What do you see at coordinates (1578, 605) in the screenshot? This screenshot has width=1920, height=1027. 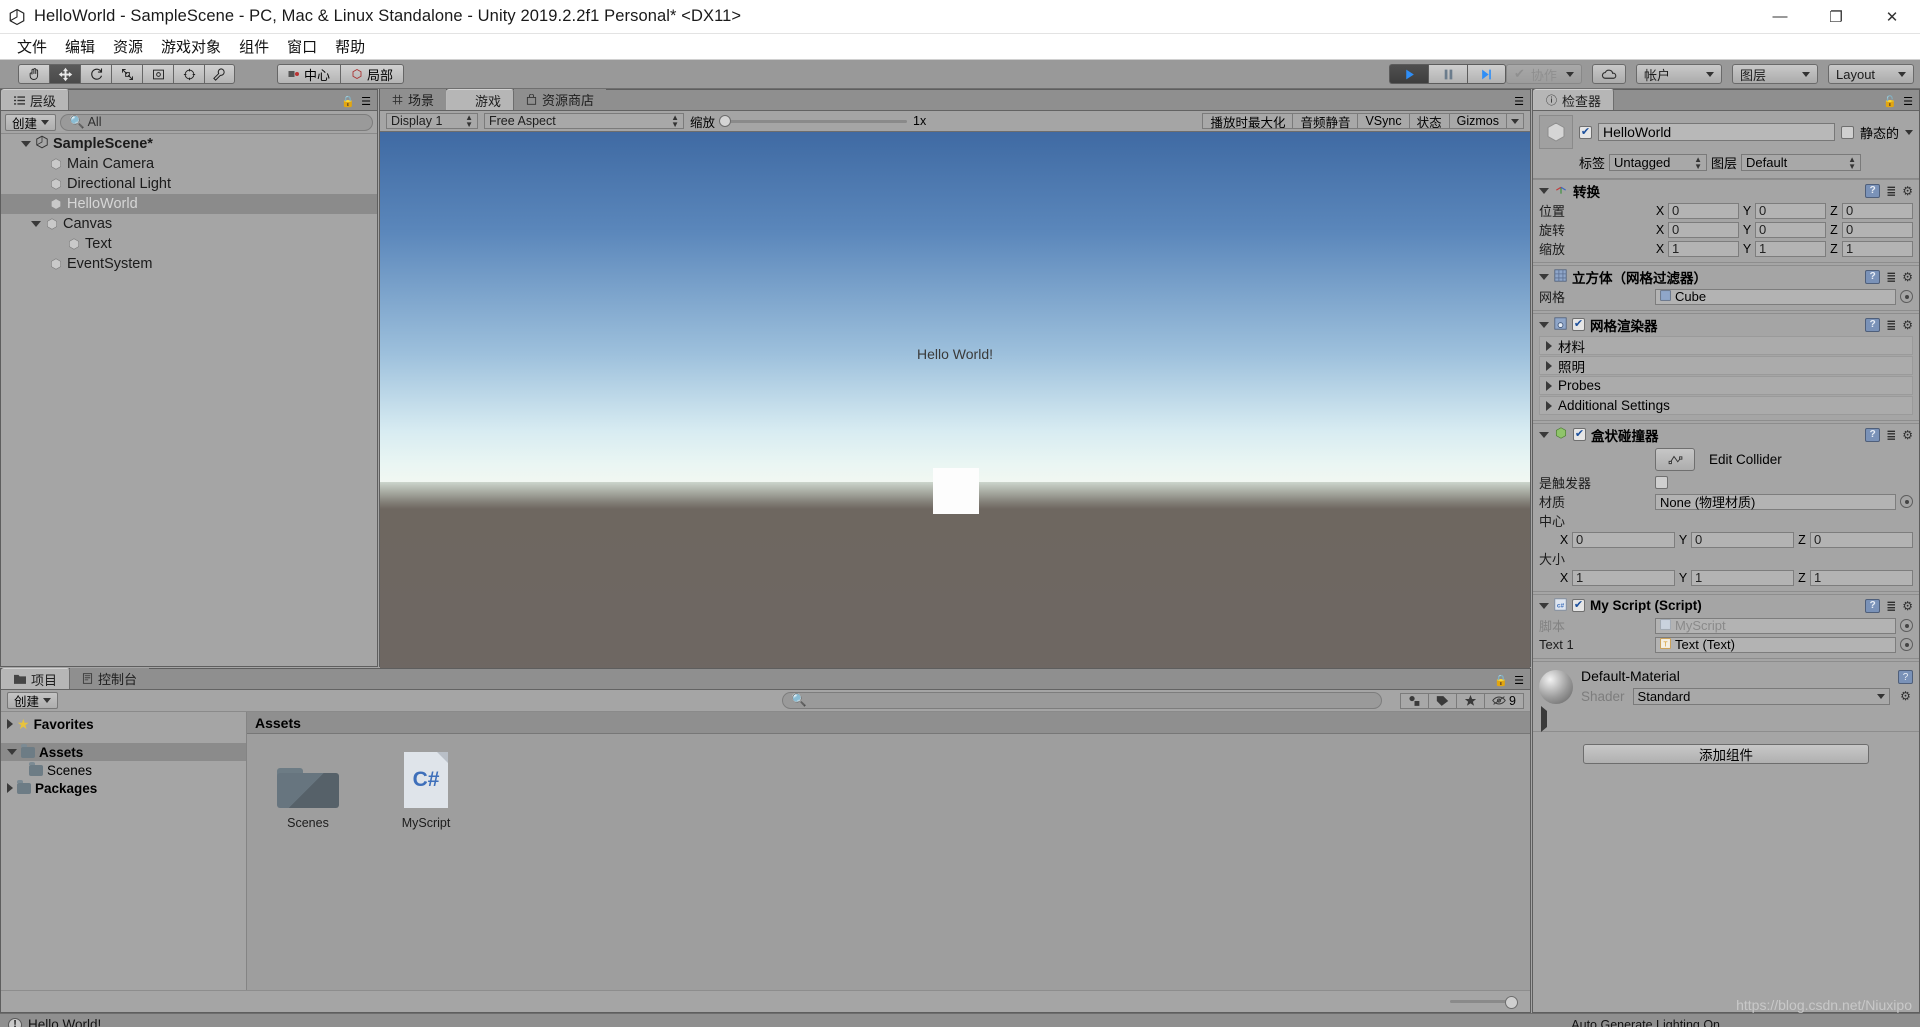 I see `my-script-enabled-checkbox` at bounding box center [1578, 605].